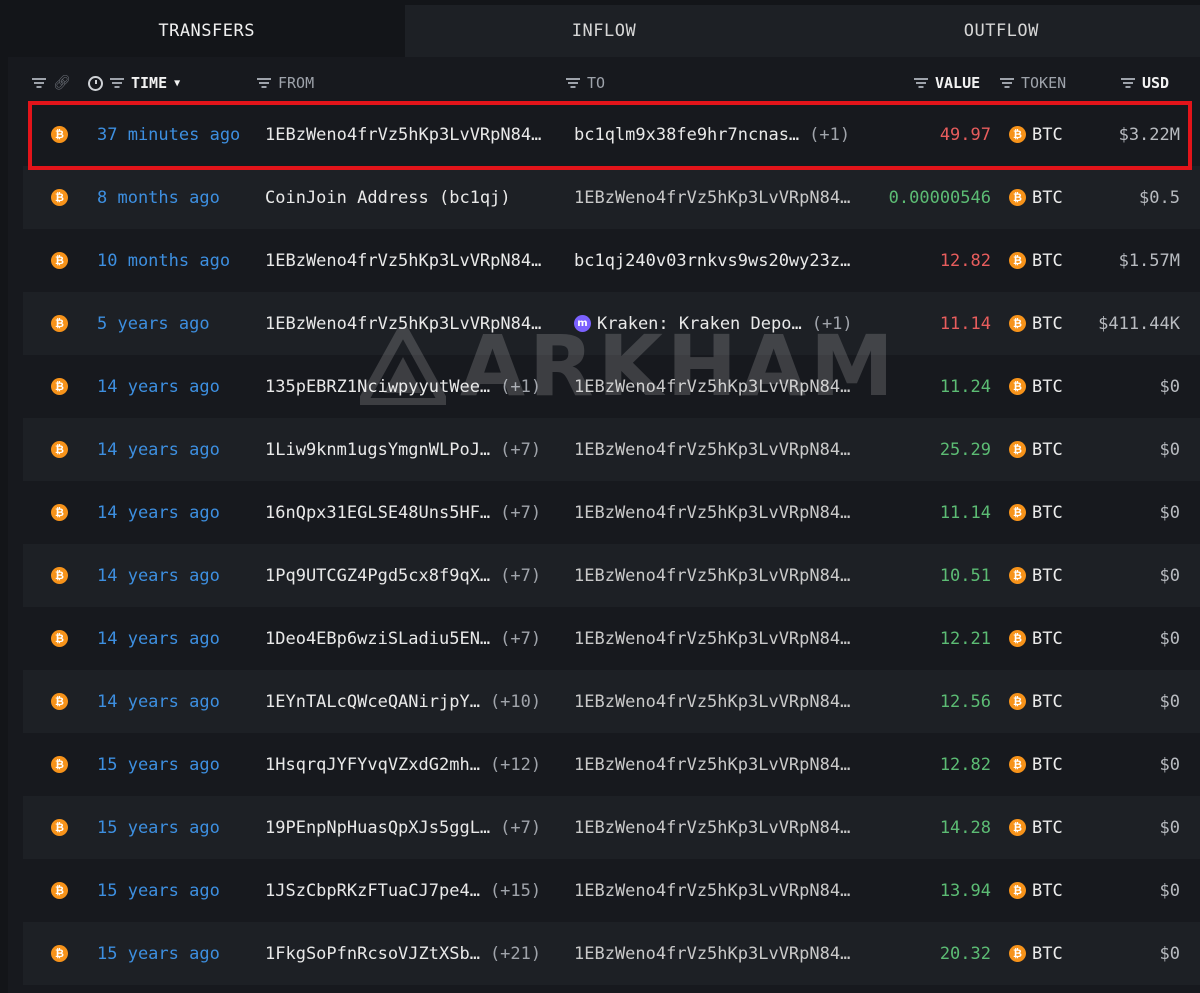 The width and height of the screenshot is (1200, 993). What do you see at coordinates (515, 702) in the screenshot?
I see `from-extra-count: (+10)` at bounding box center [515, 702].